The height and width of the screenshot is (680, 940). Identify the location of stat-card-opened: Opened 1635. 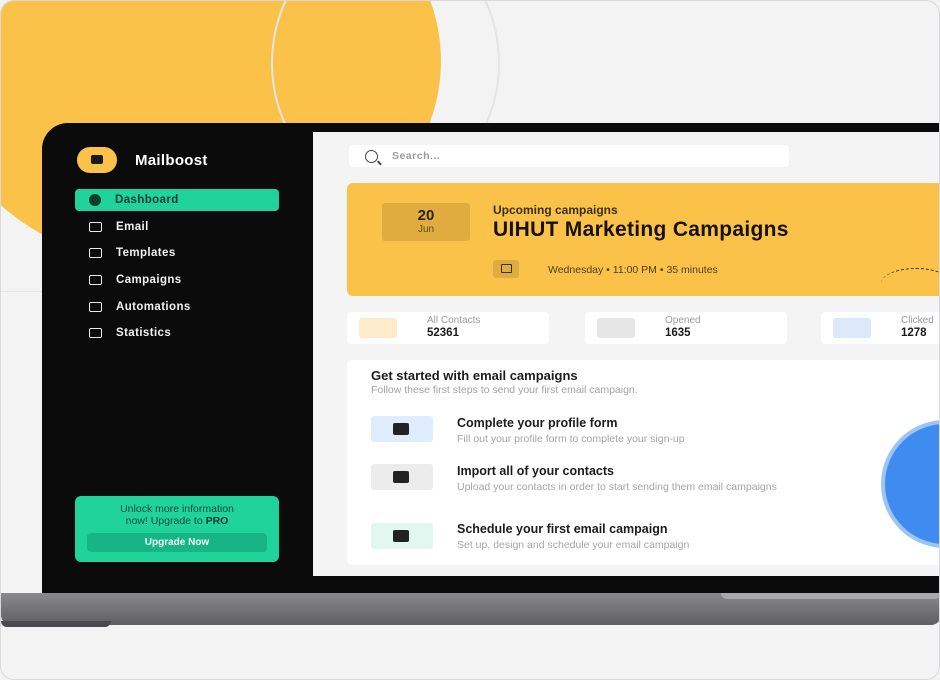
(686, 328).